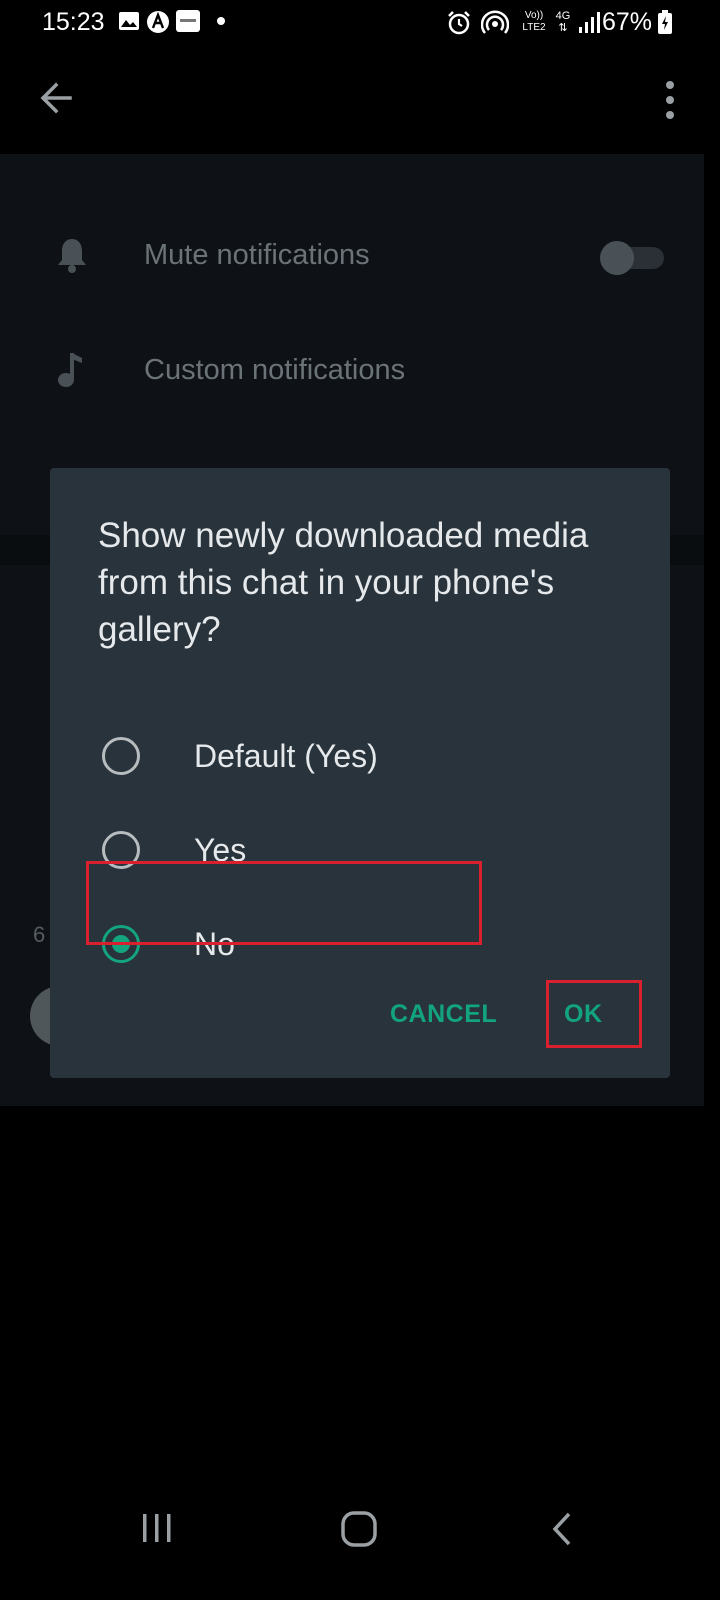 The width and height of the screenshot is (720, 1600). Describe the element at coordinates (443, 1014) in the screenshot. I see `cancel-button: CANCEL` at that location.